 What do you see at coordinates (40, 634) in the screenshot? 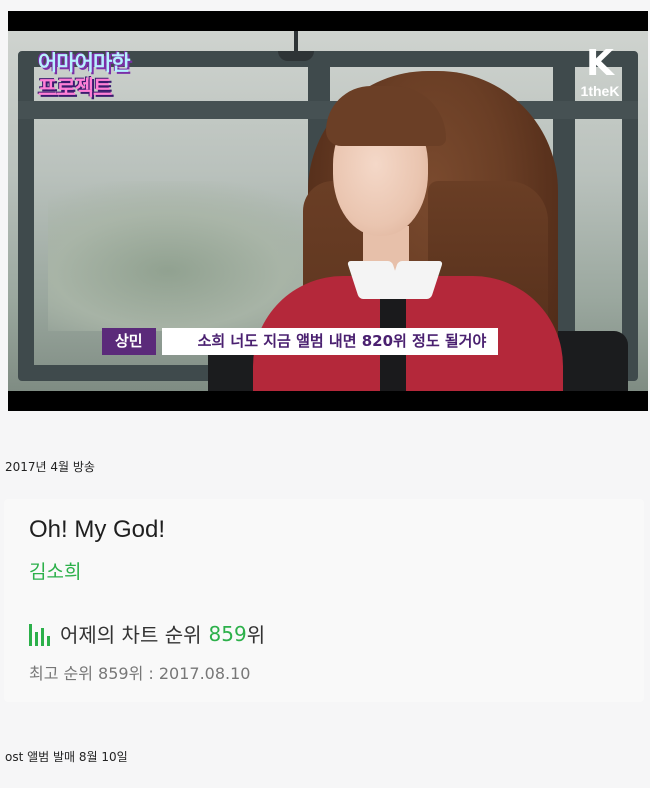
I see `chart-bars-icon` at bounding box center [40, 634].